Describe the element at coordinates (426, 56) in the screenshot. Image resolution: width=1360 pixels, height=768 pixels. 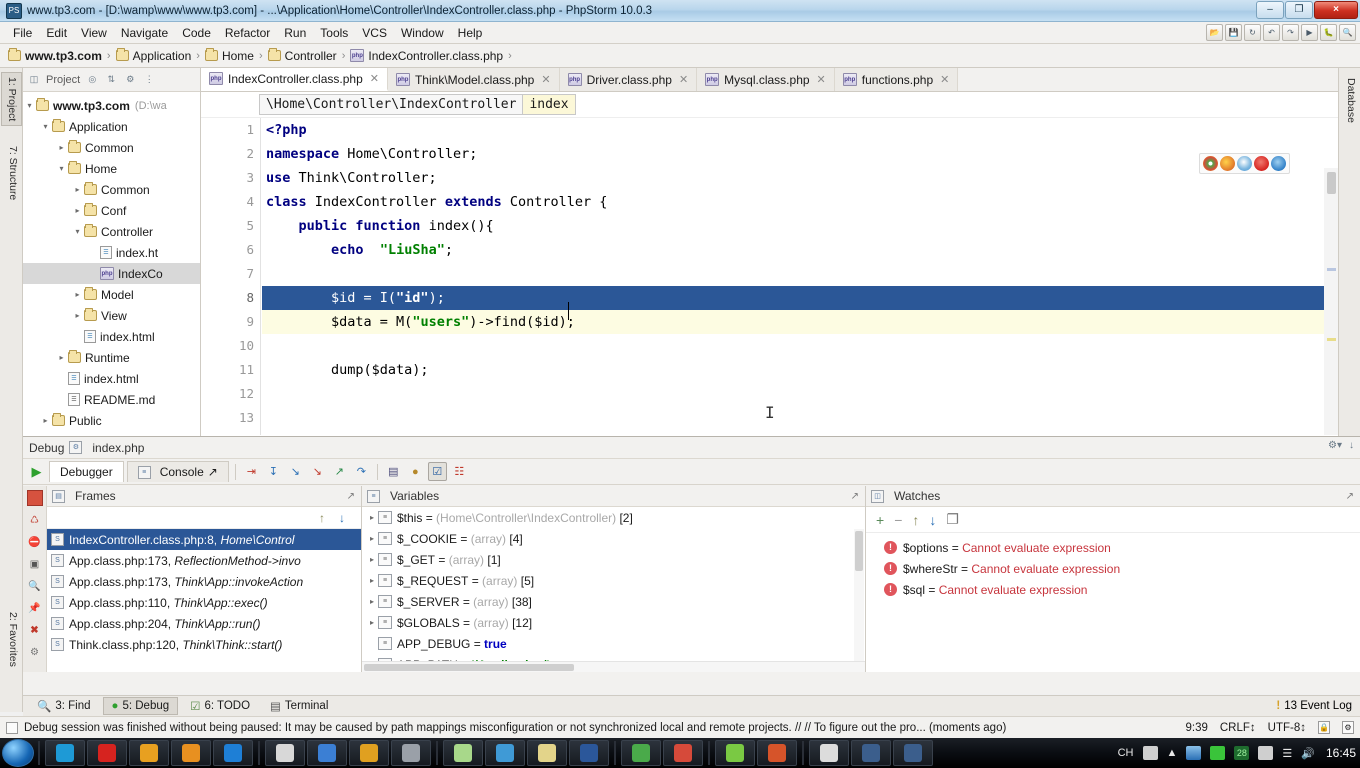
I see `breadcrumb-item-file: php IndexController.class.php` at that location.